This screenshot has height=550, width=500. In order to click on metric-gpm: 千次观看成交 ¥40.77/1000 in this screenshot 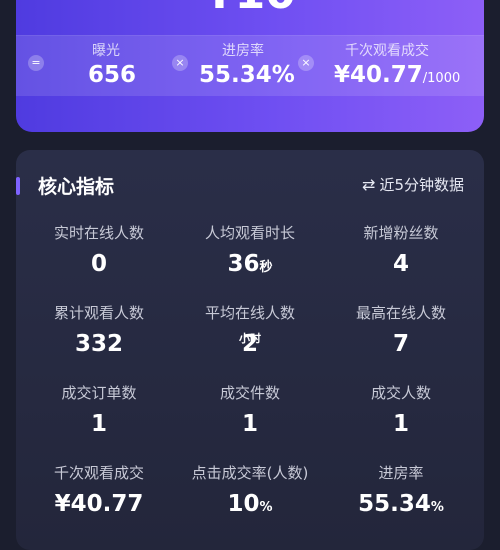, I will do `click(406, 66)`.